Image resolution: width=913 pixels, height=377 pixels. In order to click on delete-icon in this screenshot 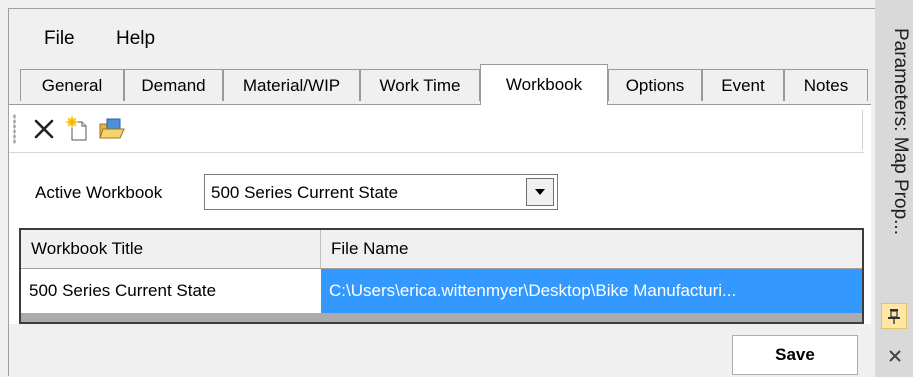, I will do `click(44, 129)`.